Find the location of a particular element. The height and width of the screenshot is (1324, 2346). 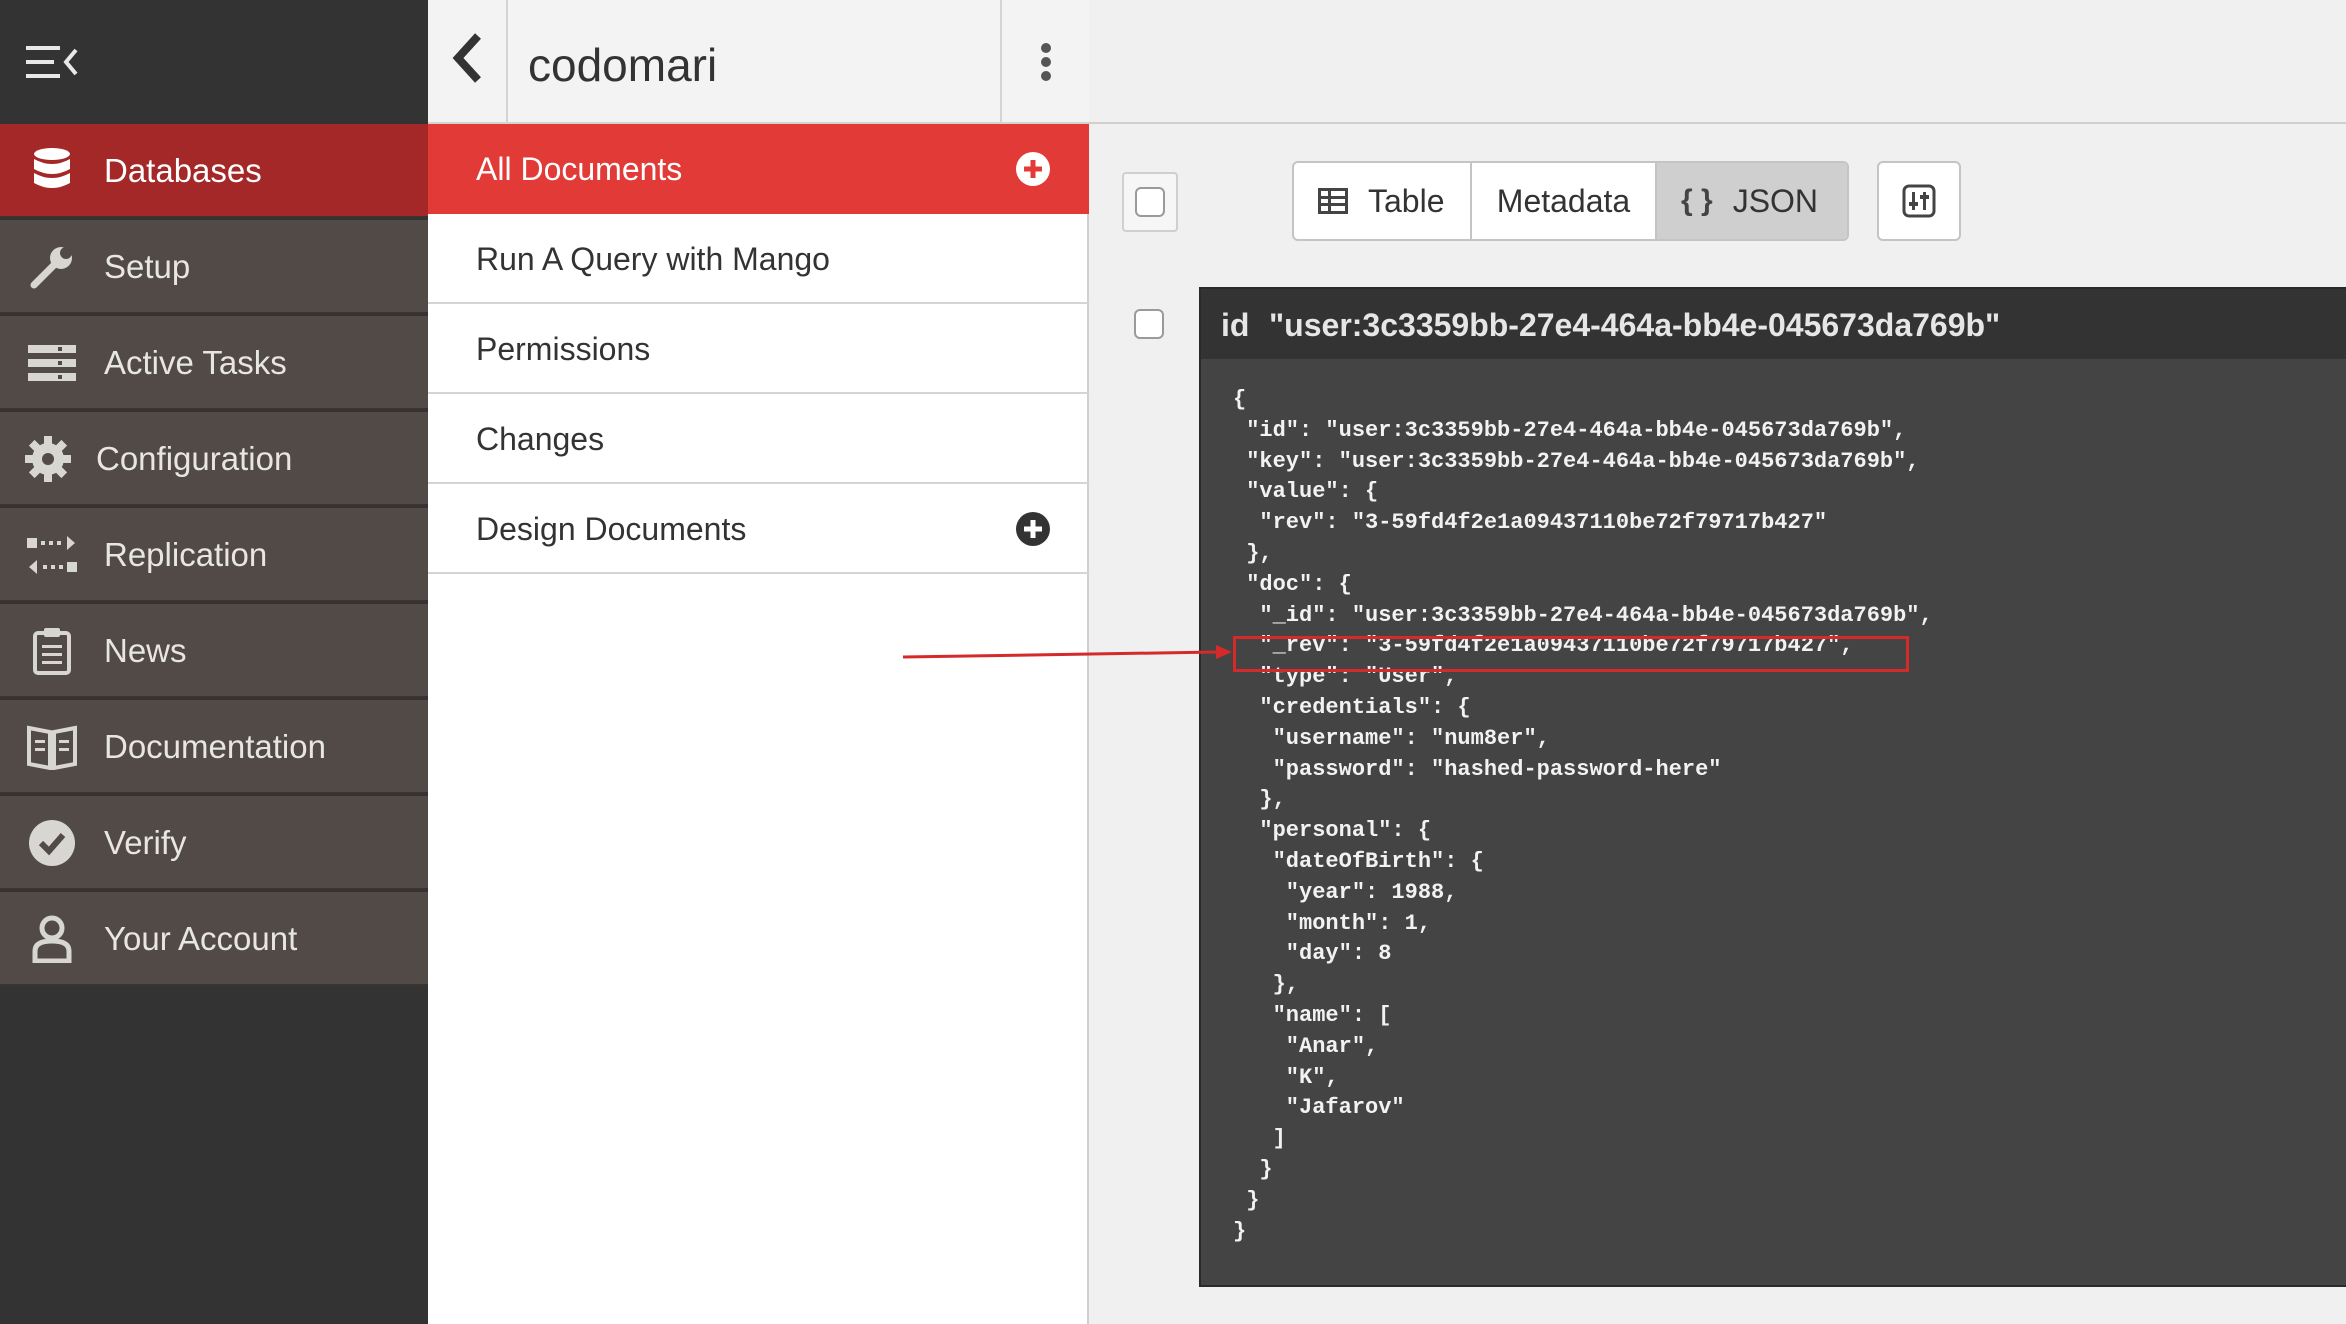

json-line: ] is located at coordinates (1259, 1139).